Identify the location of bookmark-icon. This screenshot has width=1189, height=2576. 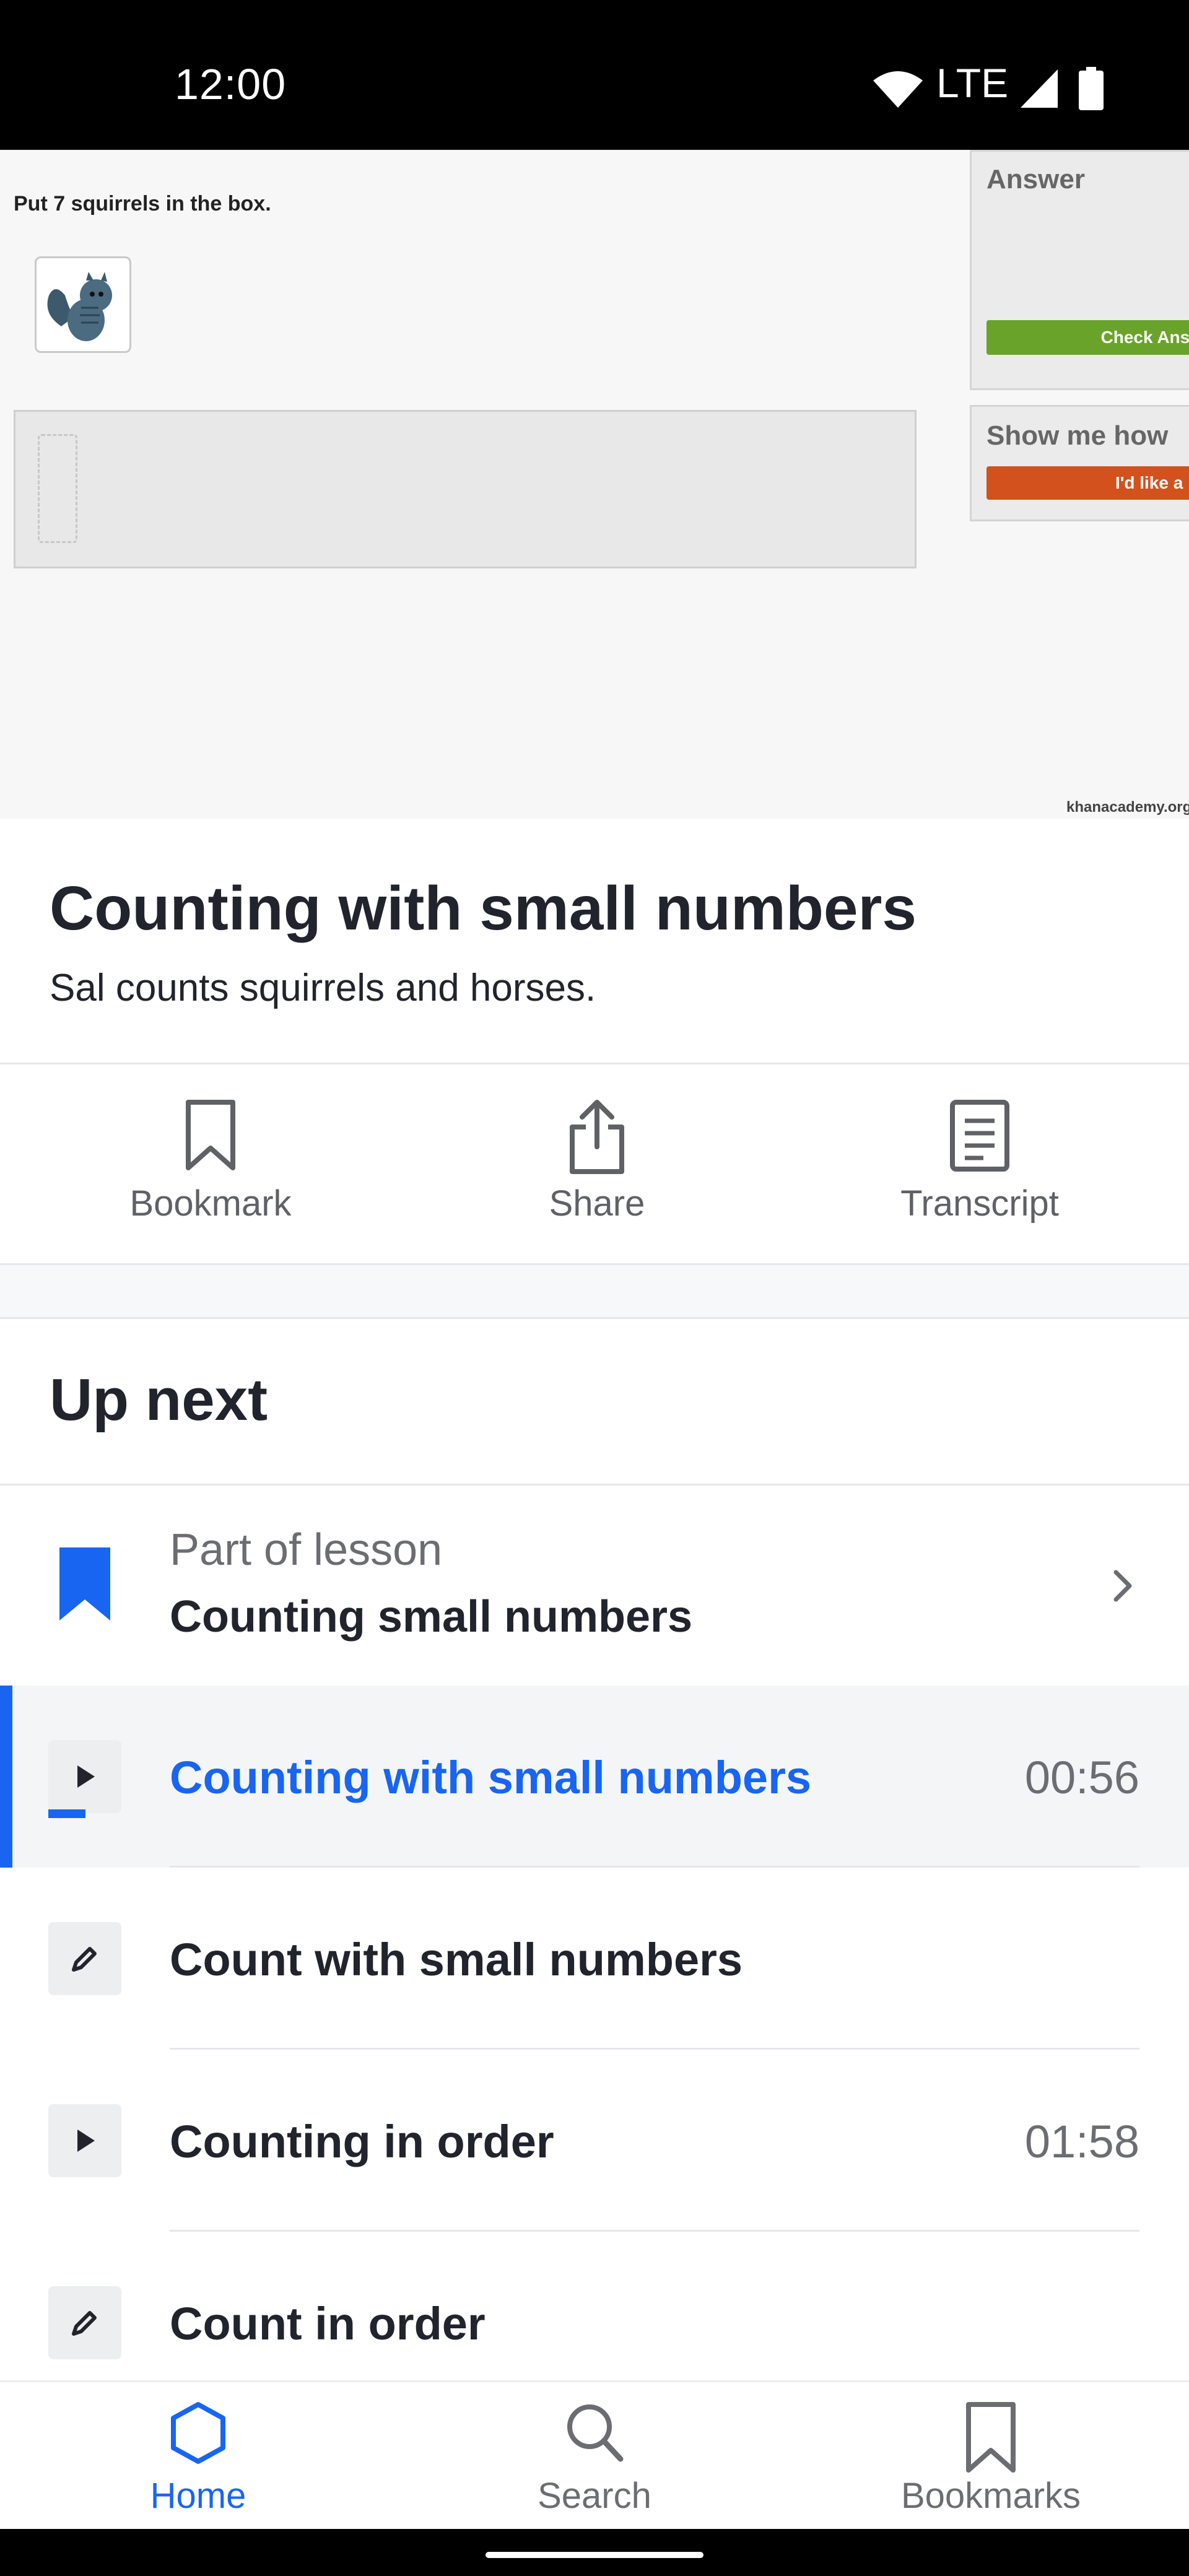
(210, 1135).